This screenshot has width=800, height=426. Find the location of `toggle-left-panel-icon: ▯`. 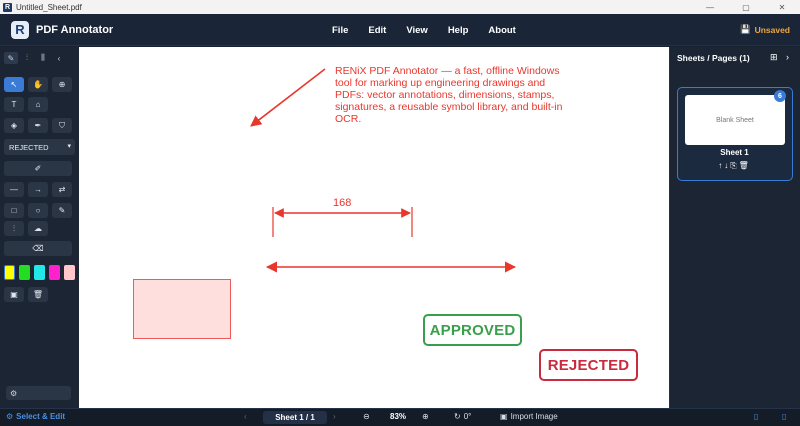

toggle-left-panel-icon: ▯ is located at coordinates (756, 416).